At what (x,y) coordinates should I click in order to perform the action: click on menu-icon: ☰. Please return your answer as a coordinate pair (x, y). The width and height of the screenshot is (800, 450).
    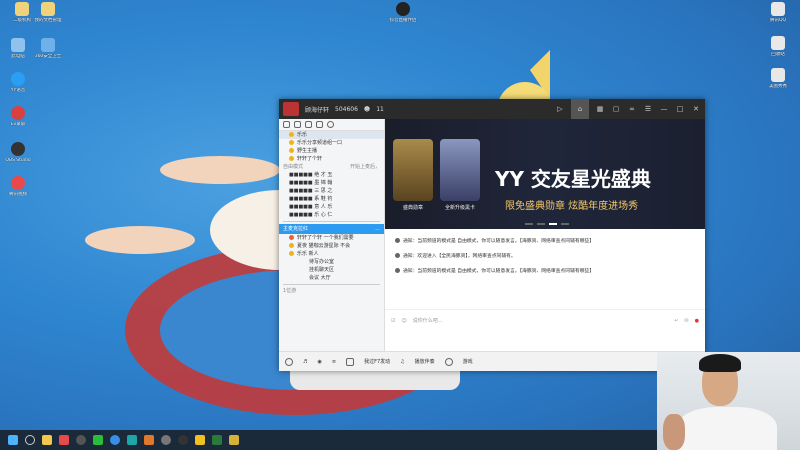
    Looking at the image, I should click on (648, 109).